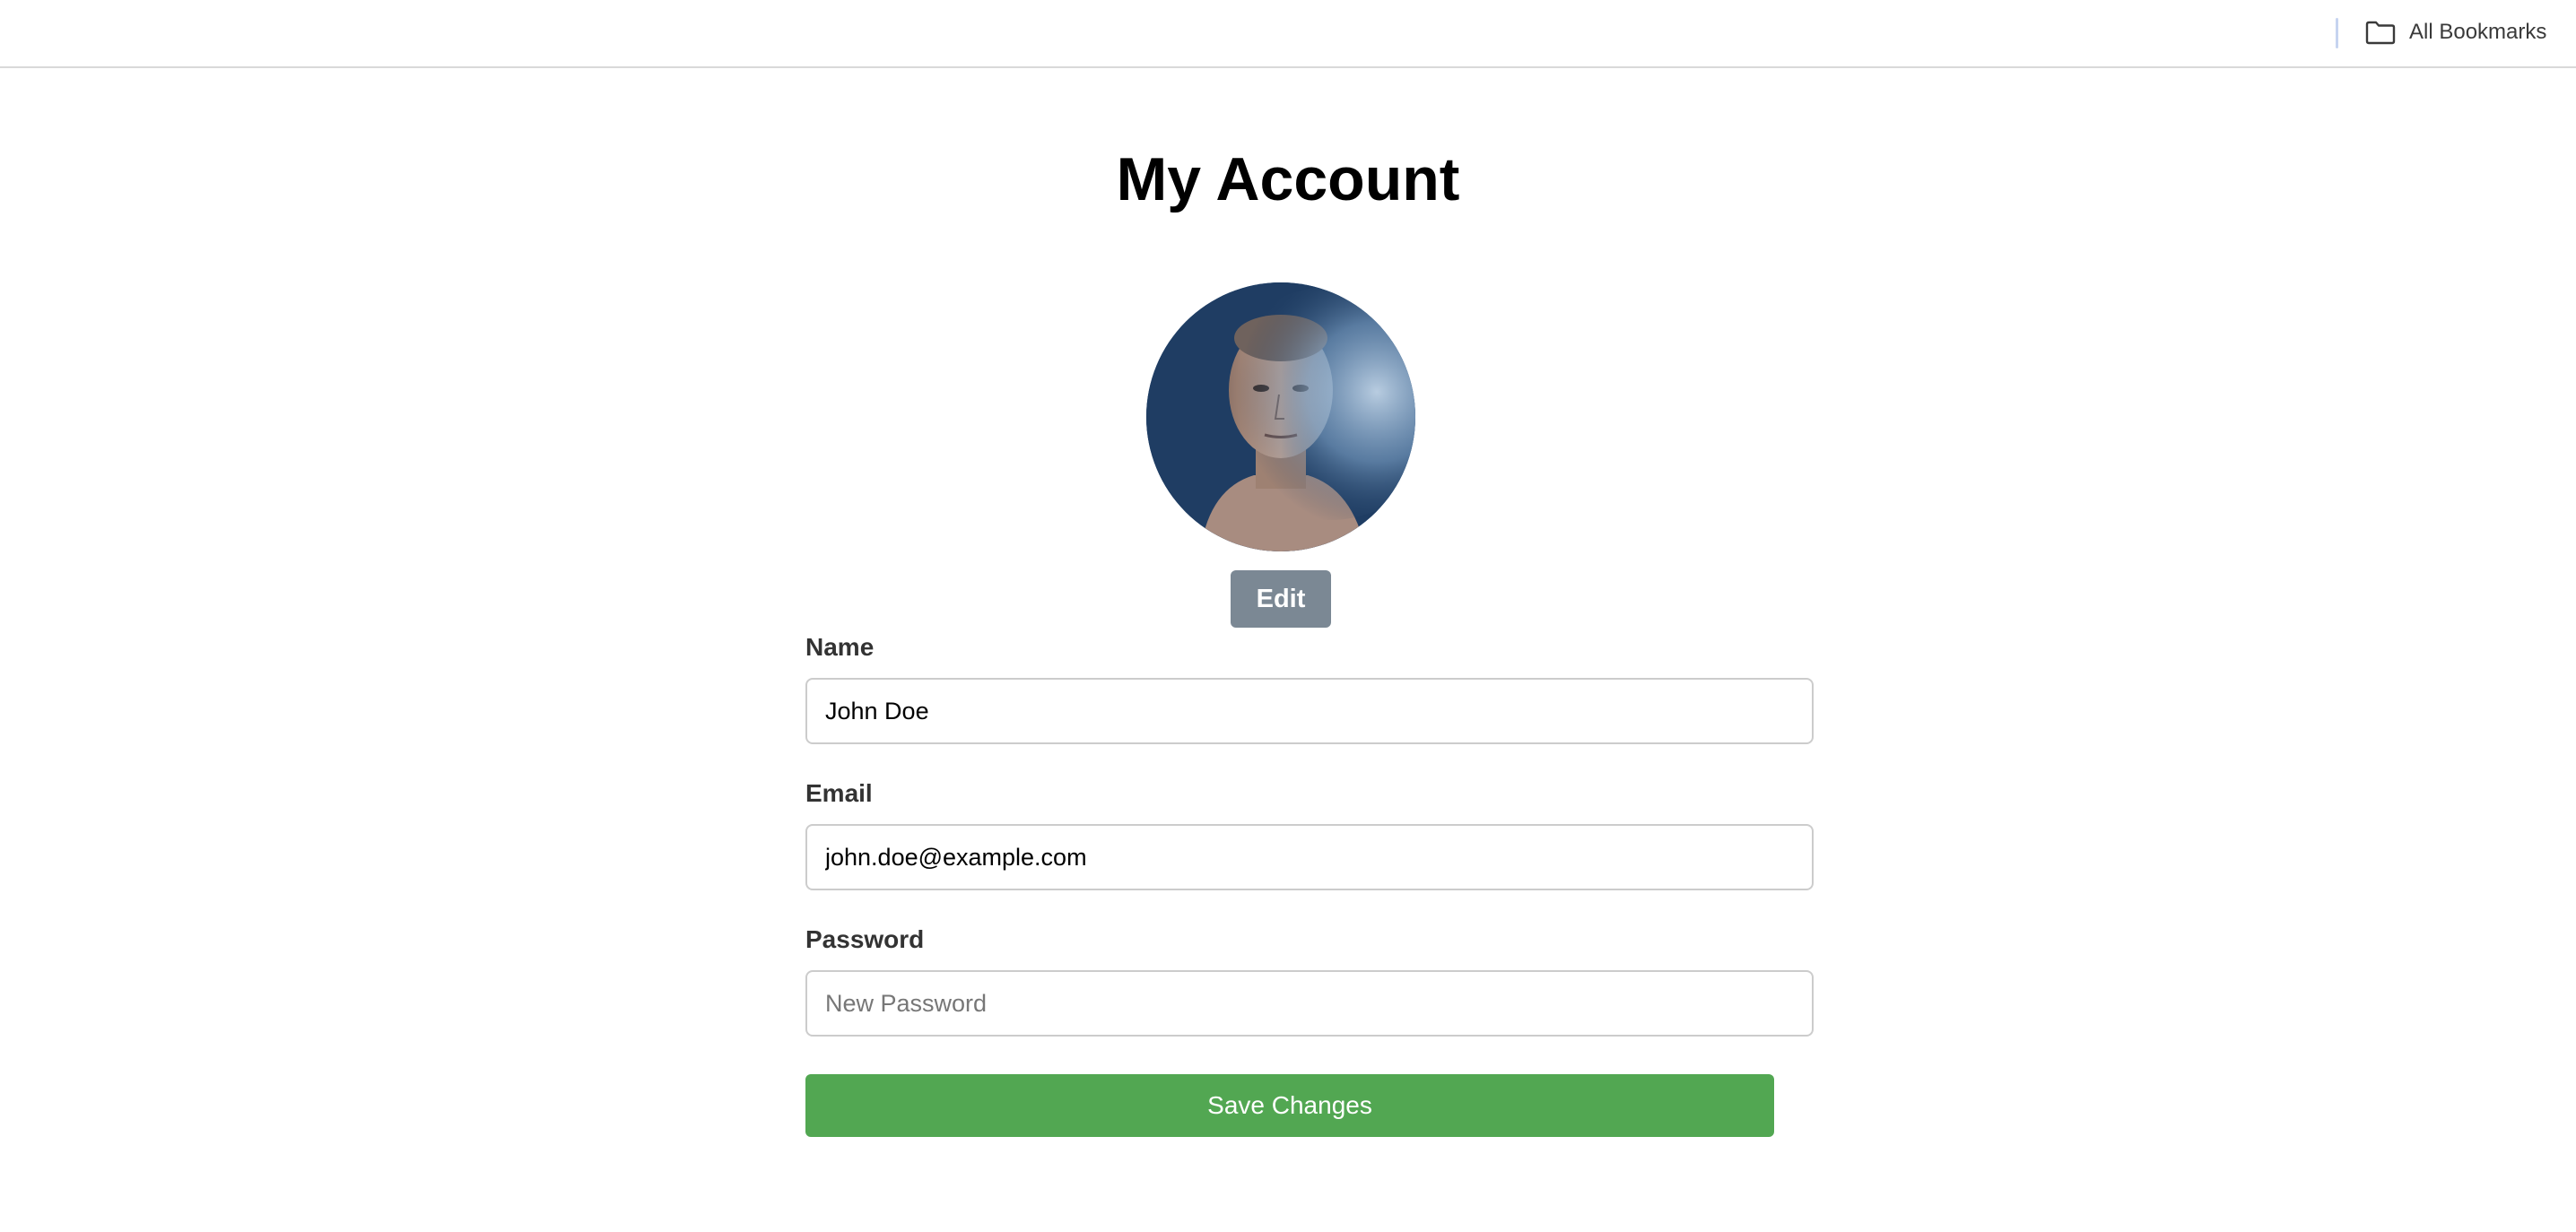  What do you see at coordinates (1288, 34) in the screenshot?
I see `bookmarks-bar: All Bookmarks` at bounding box center [1288, 34].